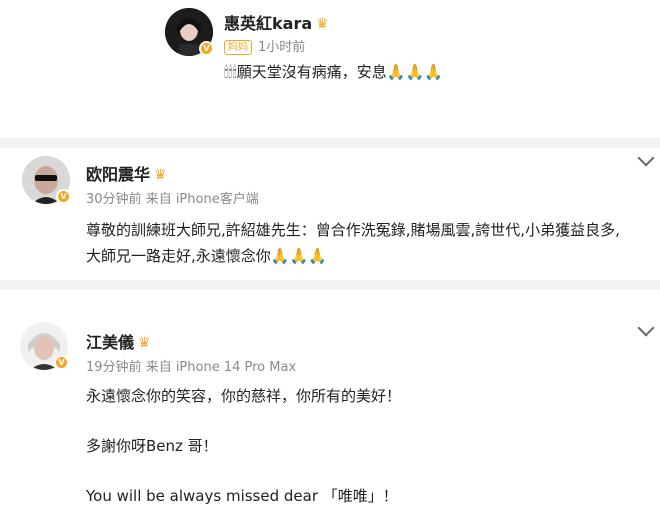  Describe the element at coordinates (244, 396) in the screenshot. I see `post-text-line-1: 永遠懷念你的笑容，你的慈祥，你所有的美好！` at that location.